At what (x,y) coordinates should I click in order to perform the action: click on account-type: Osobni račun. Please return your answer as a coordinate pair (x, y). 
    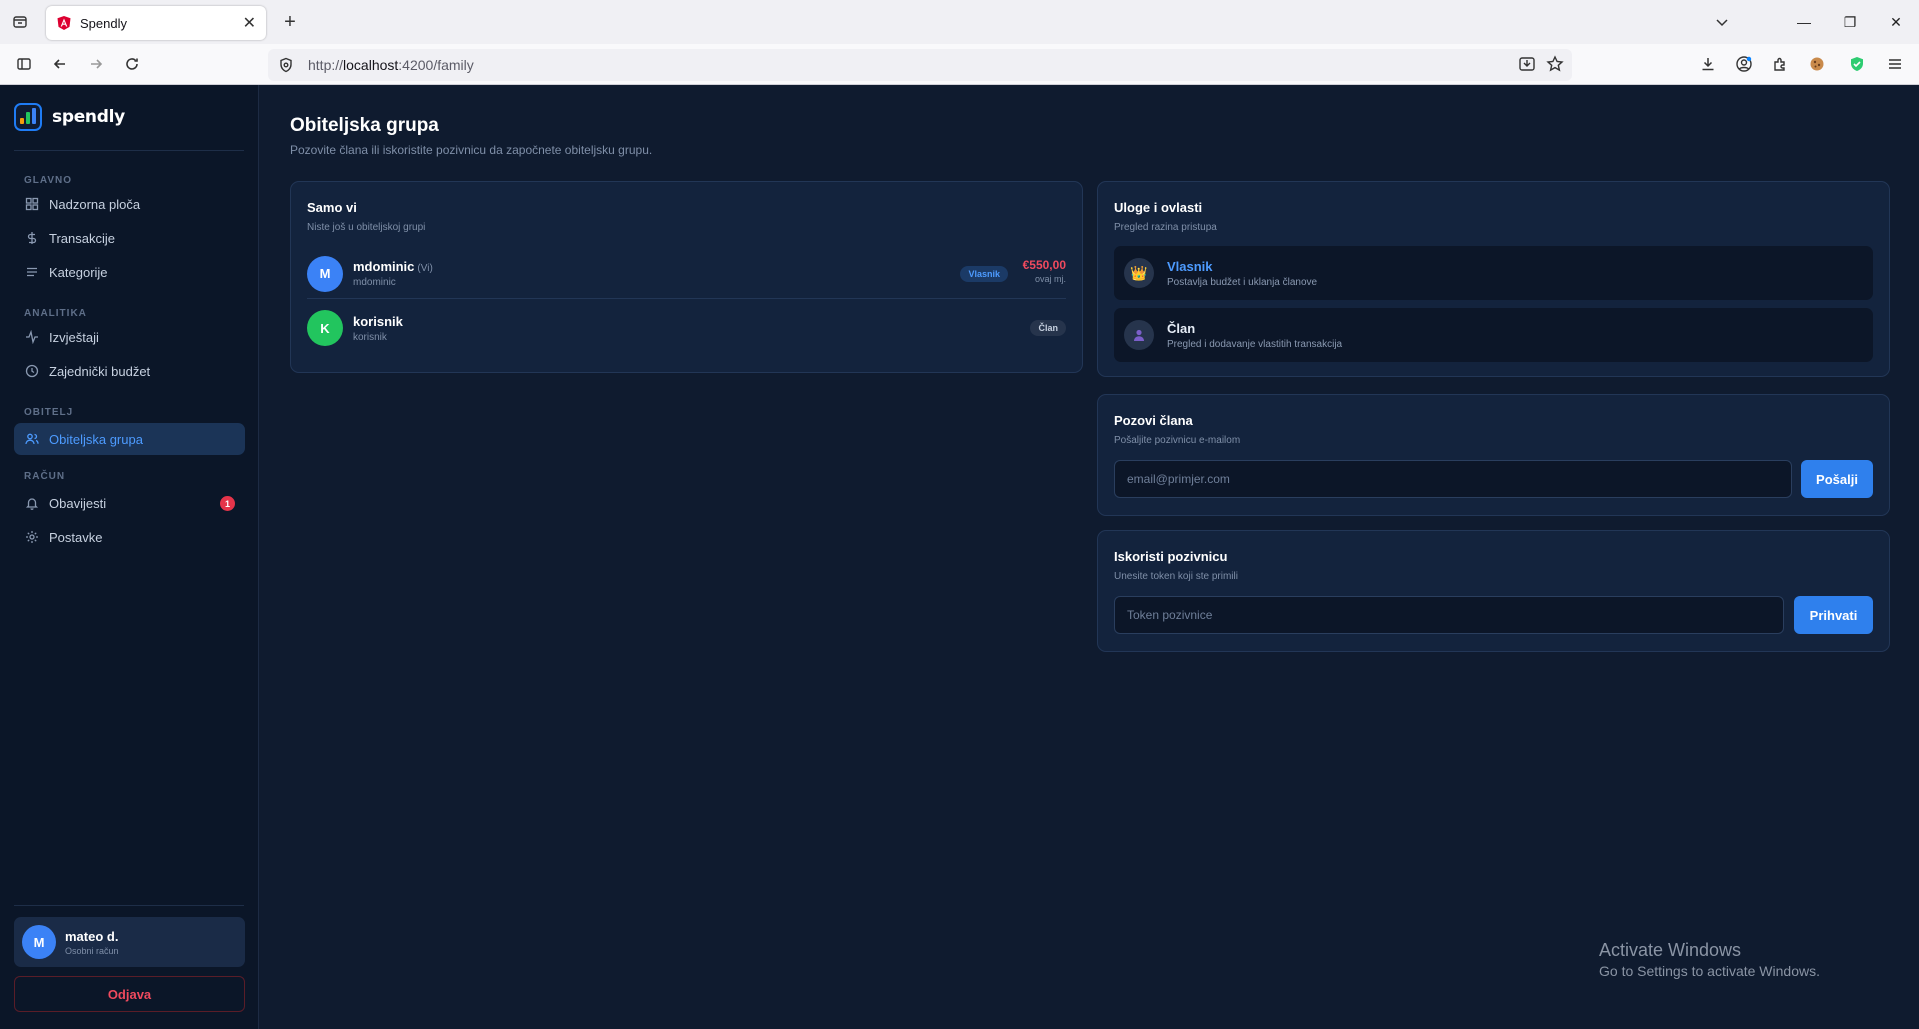
    Looking at the image, I should click on (92, 950).